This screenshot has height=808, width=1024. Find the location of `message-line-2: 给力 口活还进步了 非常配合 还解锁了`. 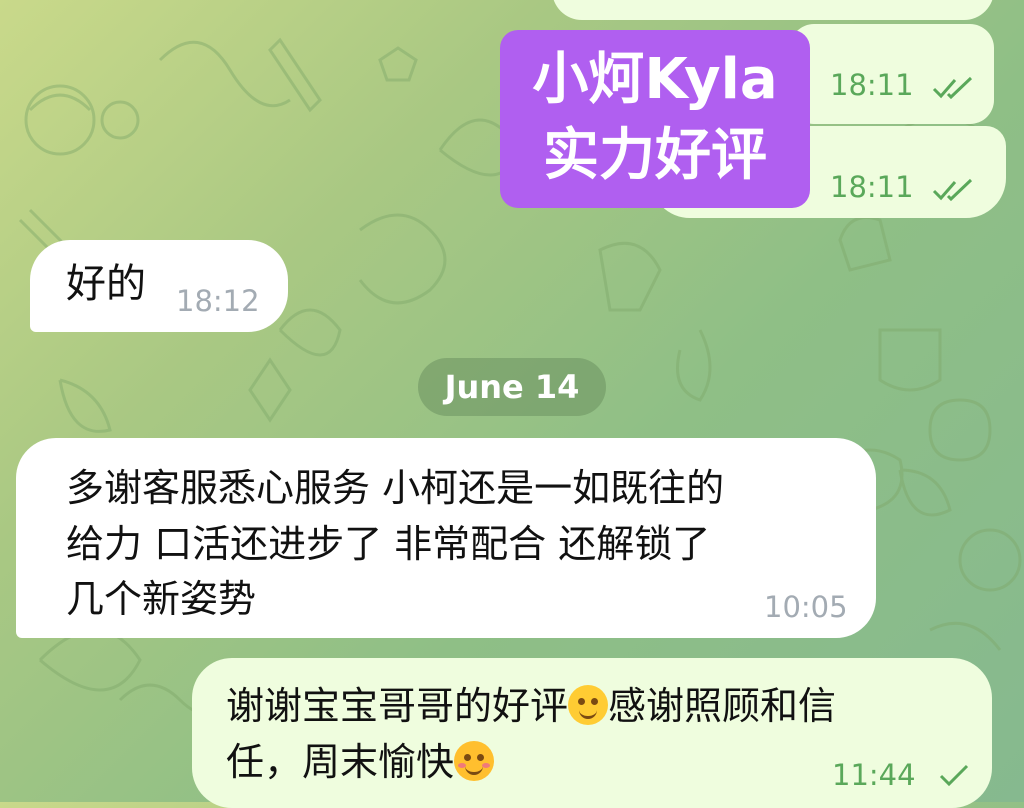

message-line-2: 给力 口活还进步了 非常配合 还解锁了 is located at coordinates (388, 544).